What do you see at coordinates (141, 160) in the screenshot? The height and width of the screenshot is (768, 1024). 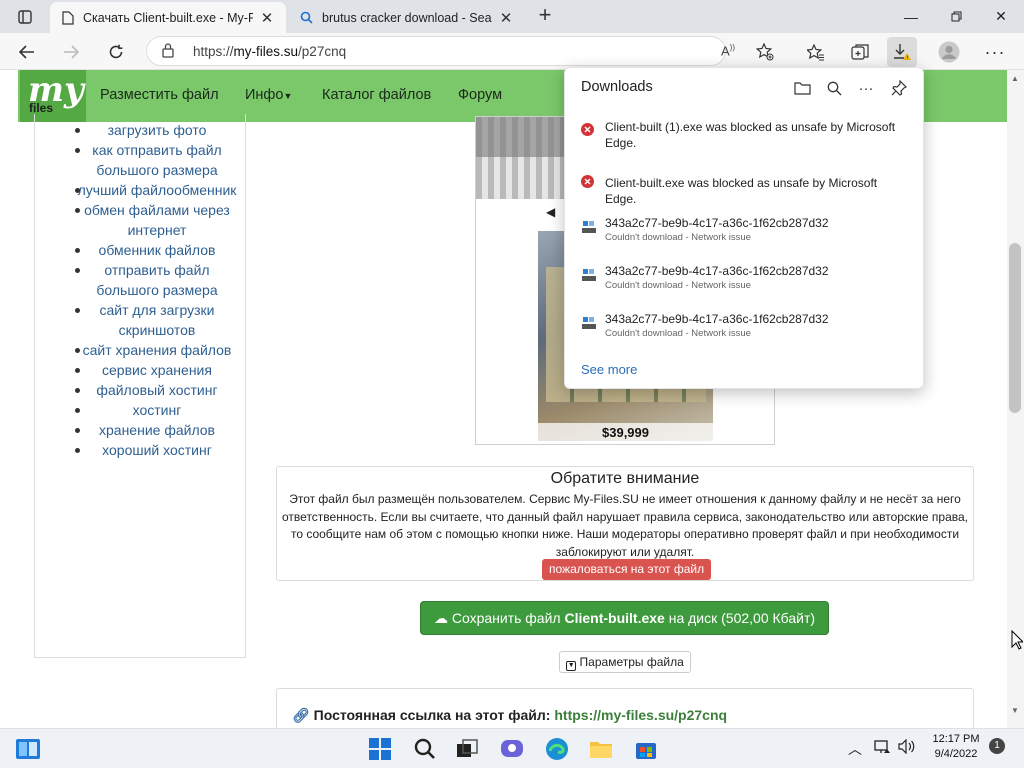 I see `sidebar-link: как отправить файл большого размера` at bounding box center [141, 160].